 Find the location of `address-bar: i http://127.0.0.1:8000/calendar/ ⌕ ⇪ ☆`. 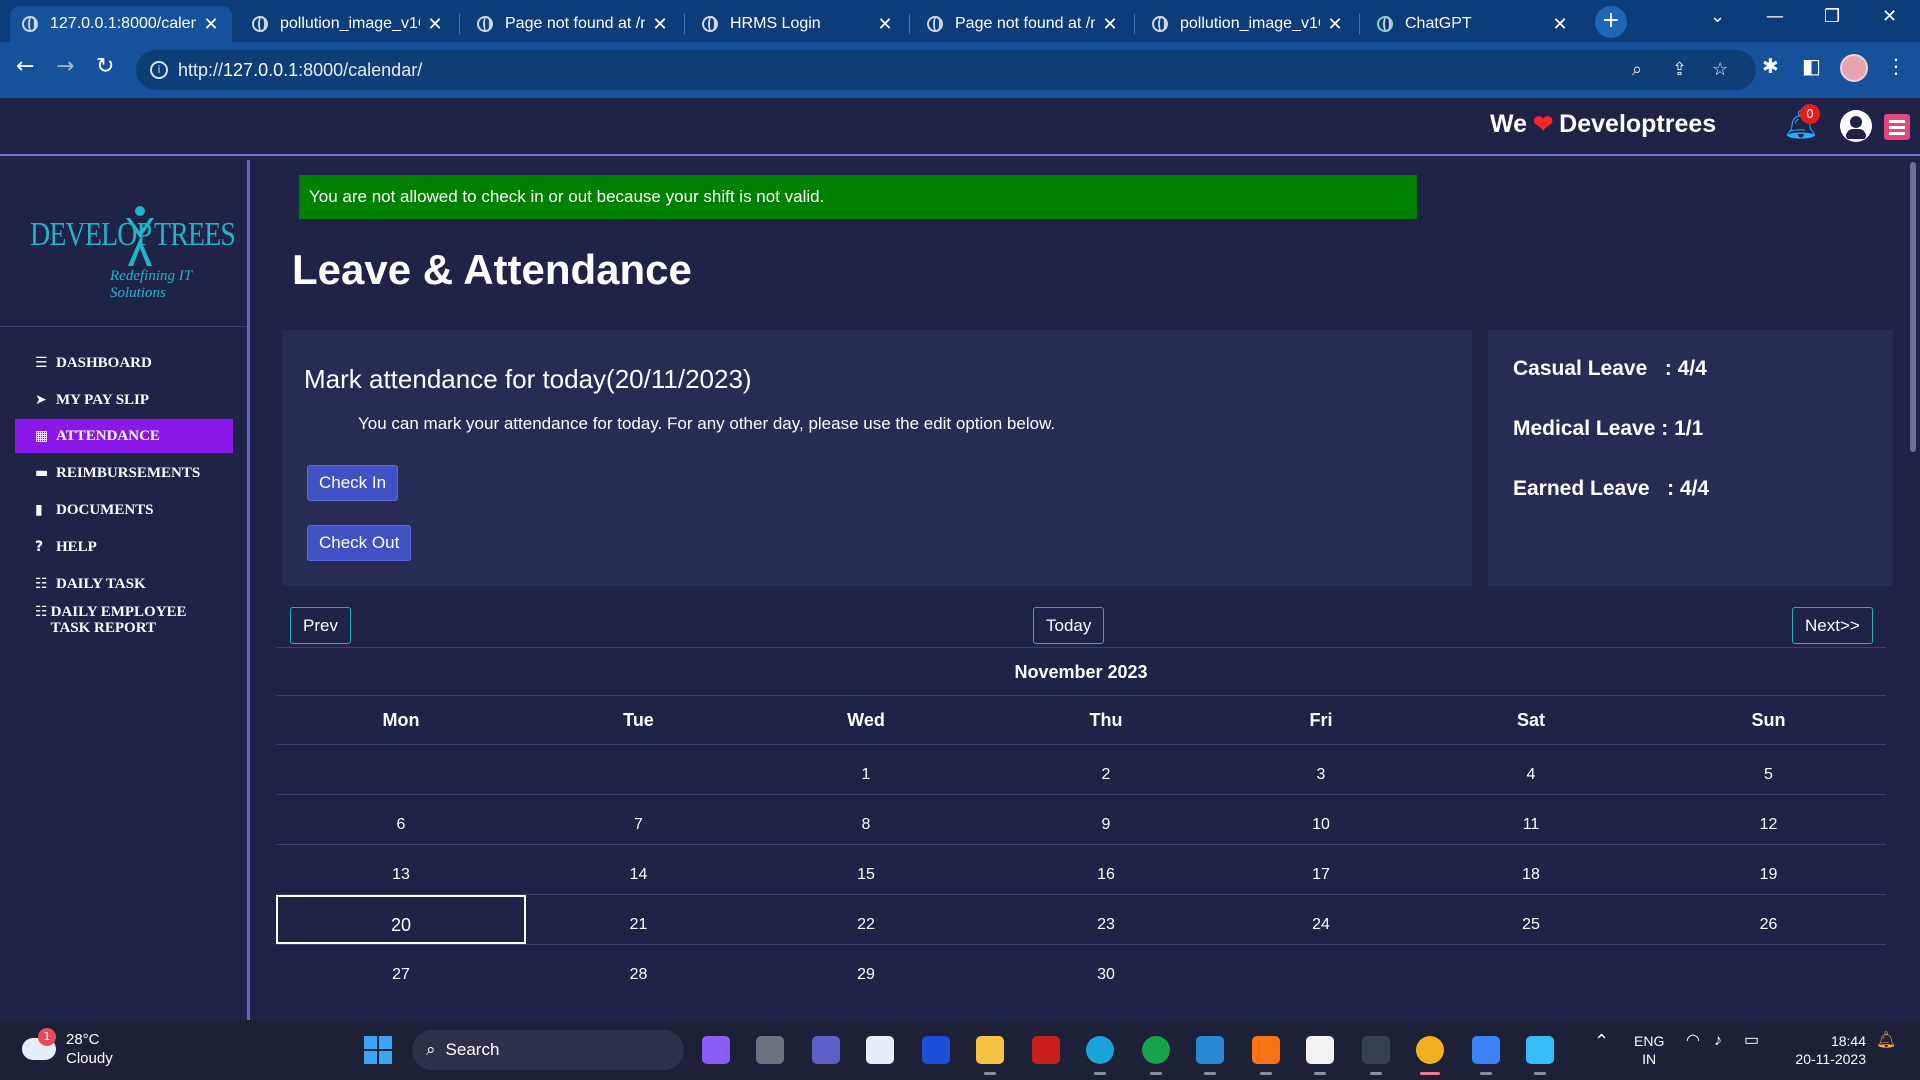

address-bar: i http://127.0.0.1:8000/calendar/ ⌕ ⇪ ☆ is located at coordinates (946, 70).